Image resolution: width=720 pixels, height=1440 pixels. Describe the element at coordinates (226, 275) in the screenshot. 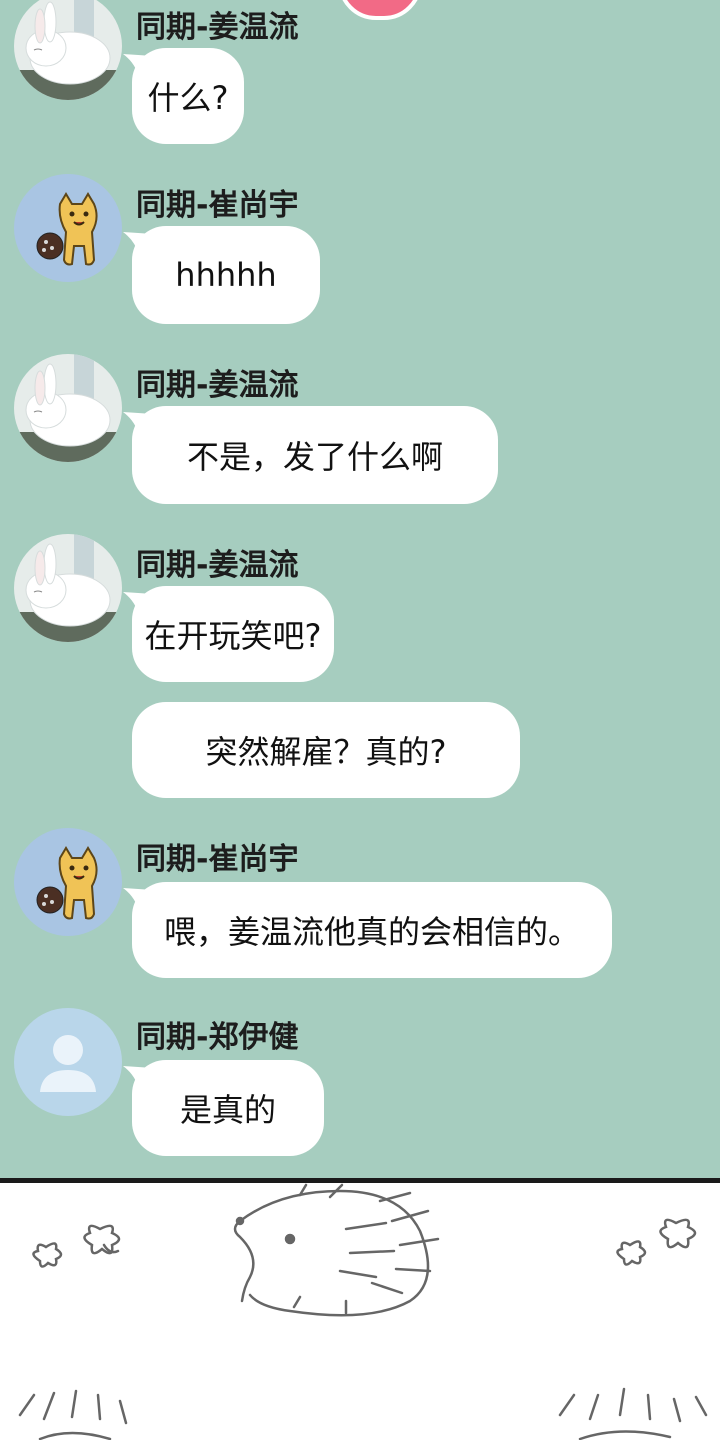

I see `message-text: hhhhh` at that location.